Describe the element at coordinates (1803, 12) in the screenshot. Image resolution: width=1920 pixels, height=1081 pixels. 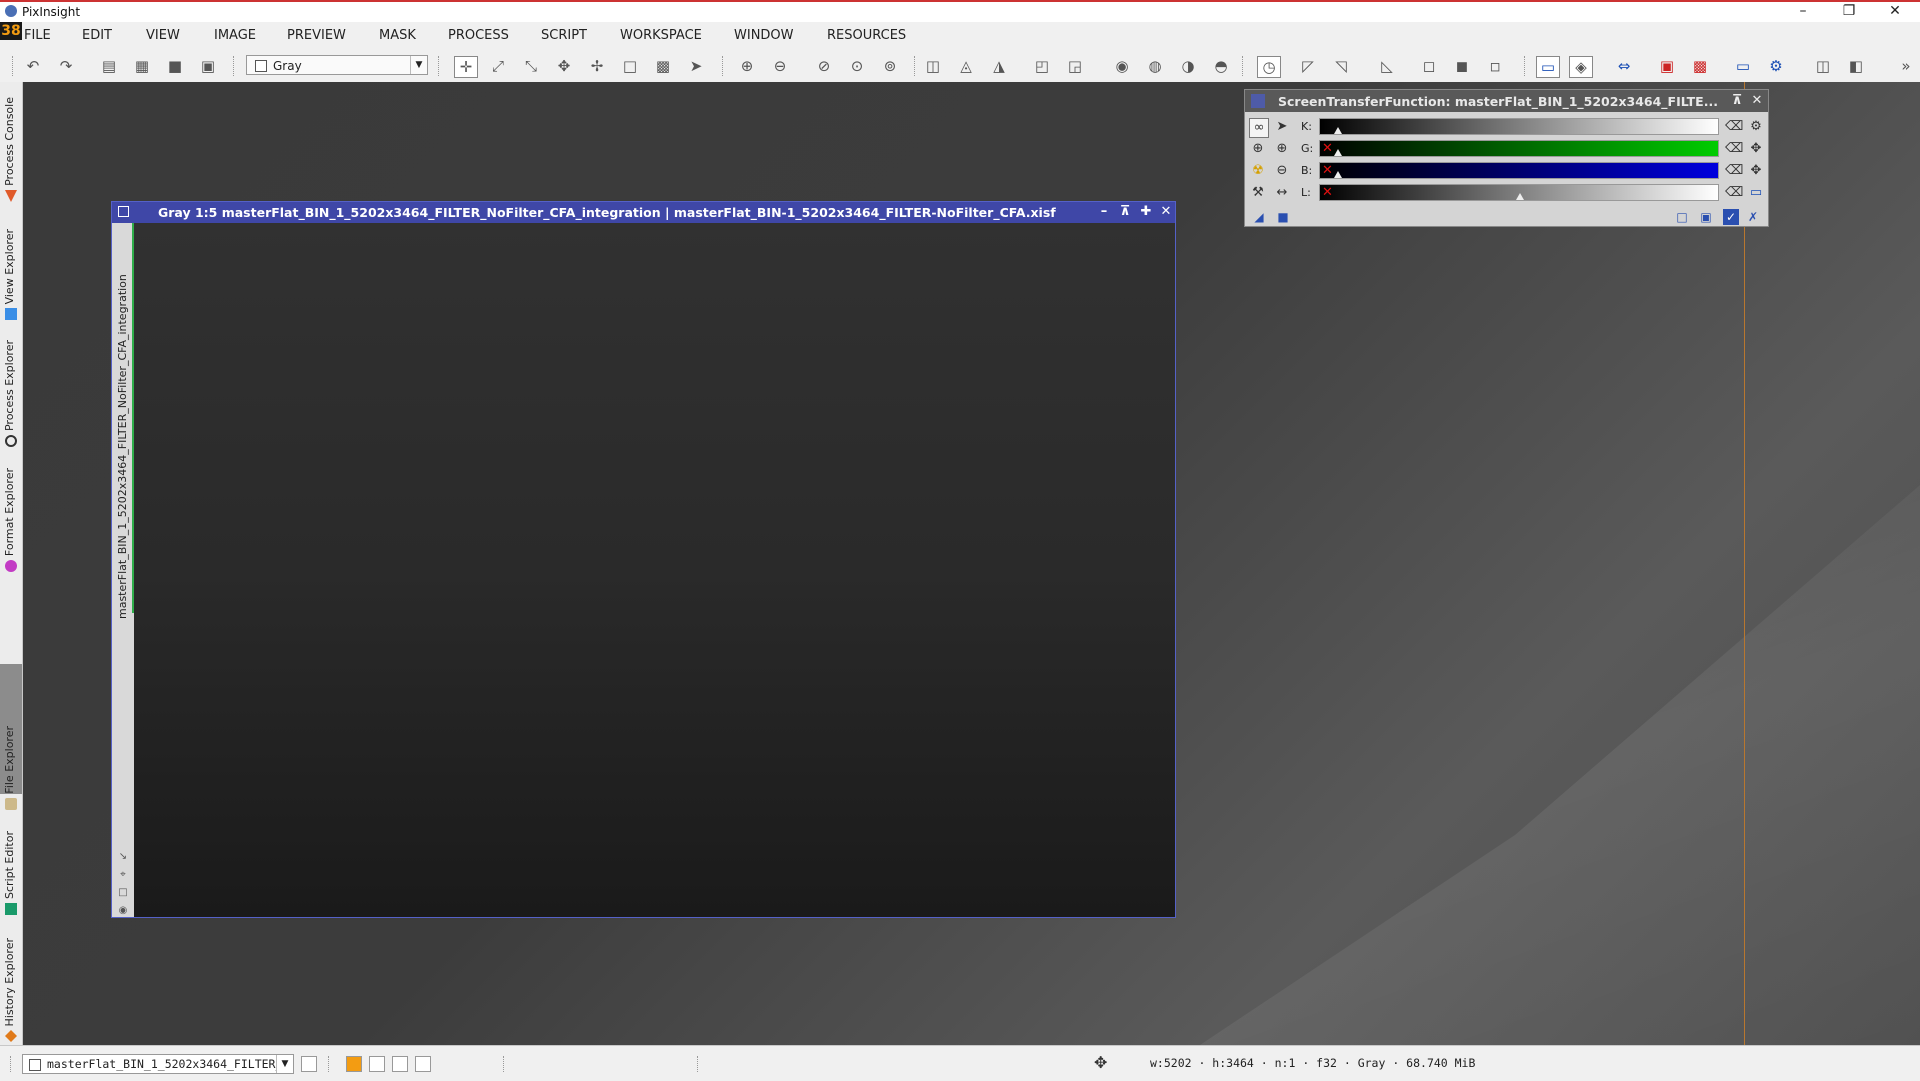
I see `minimize-window-button: –` at that location.